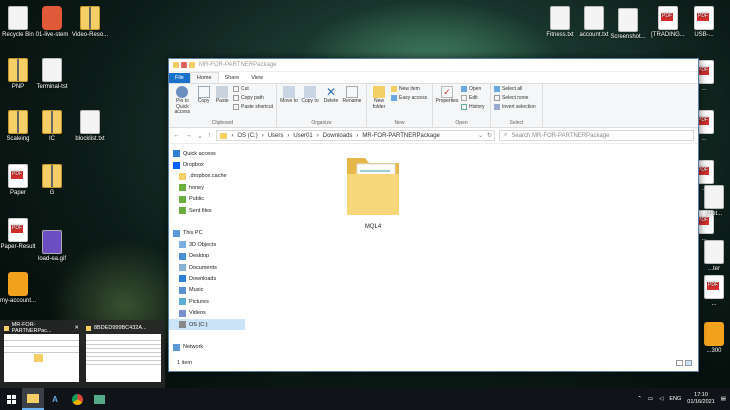 Image resolution: width=730 pixels, height=410 pixels. I want to click on nav-item-3d-objects: 3D Objects, so click(207, 244).